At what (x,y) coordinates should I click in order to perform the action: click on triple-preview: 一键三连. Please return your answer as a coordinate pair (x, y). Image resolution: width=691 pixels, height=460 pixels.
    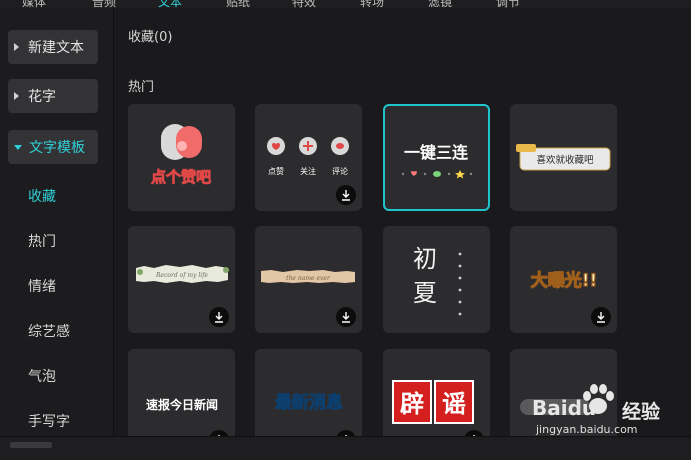
    Looking at the image, I should click on (437, 161).